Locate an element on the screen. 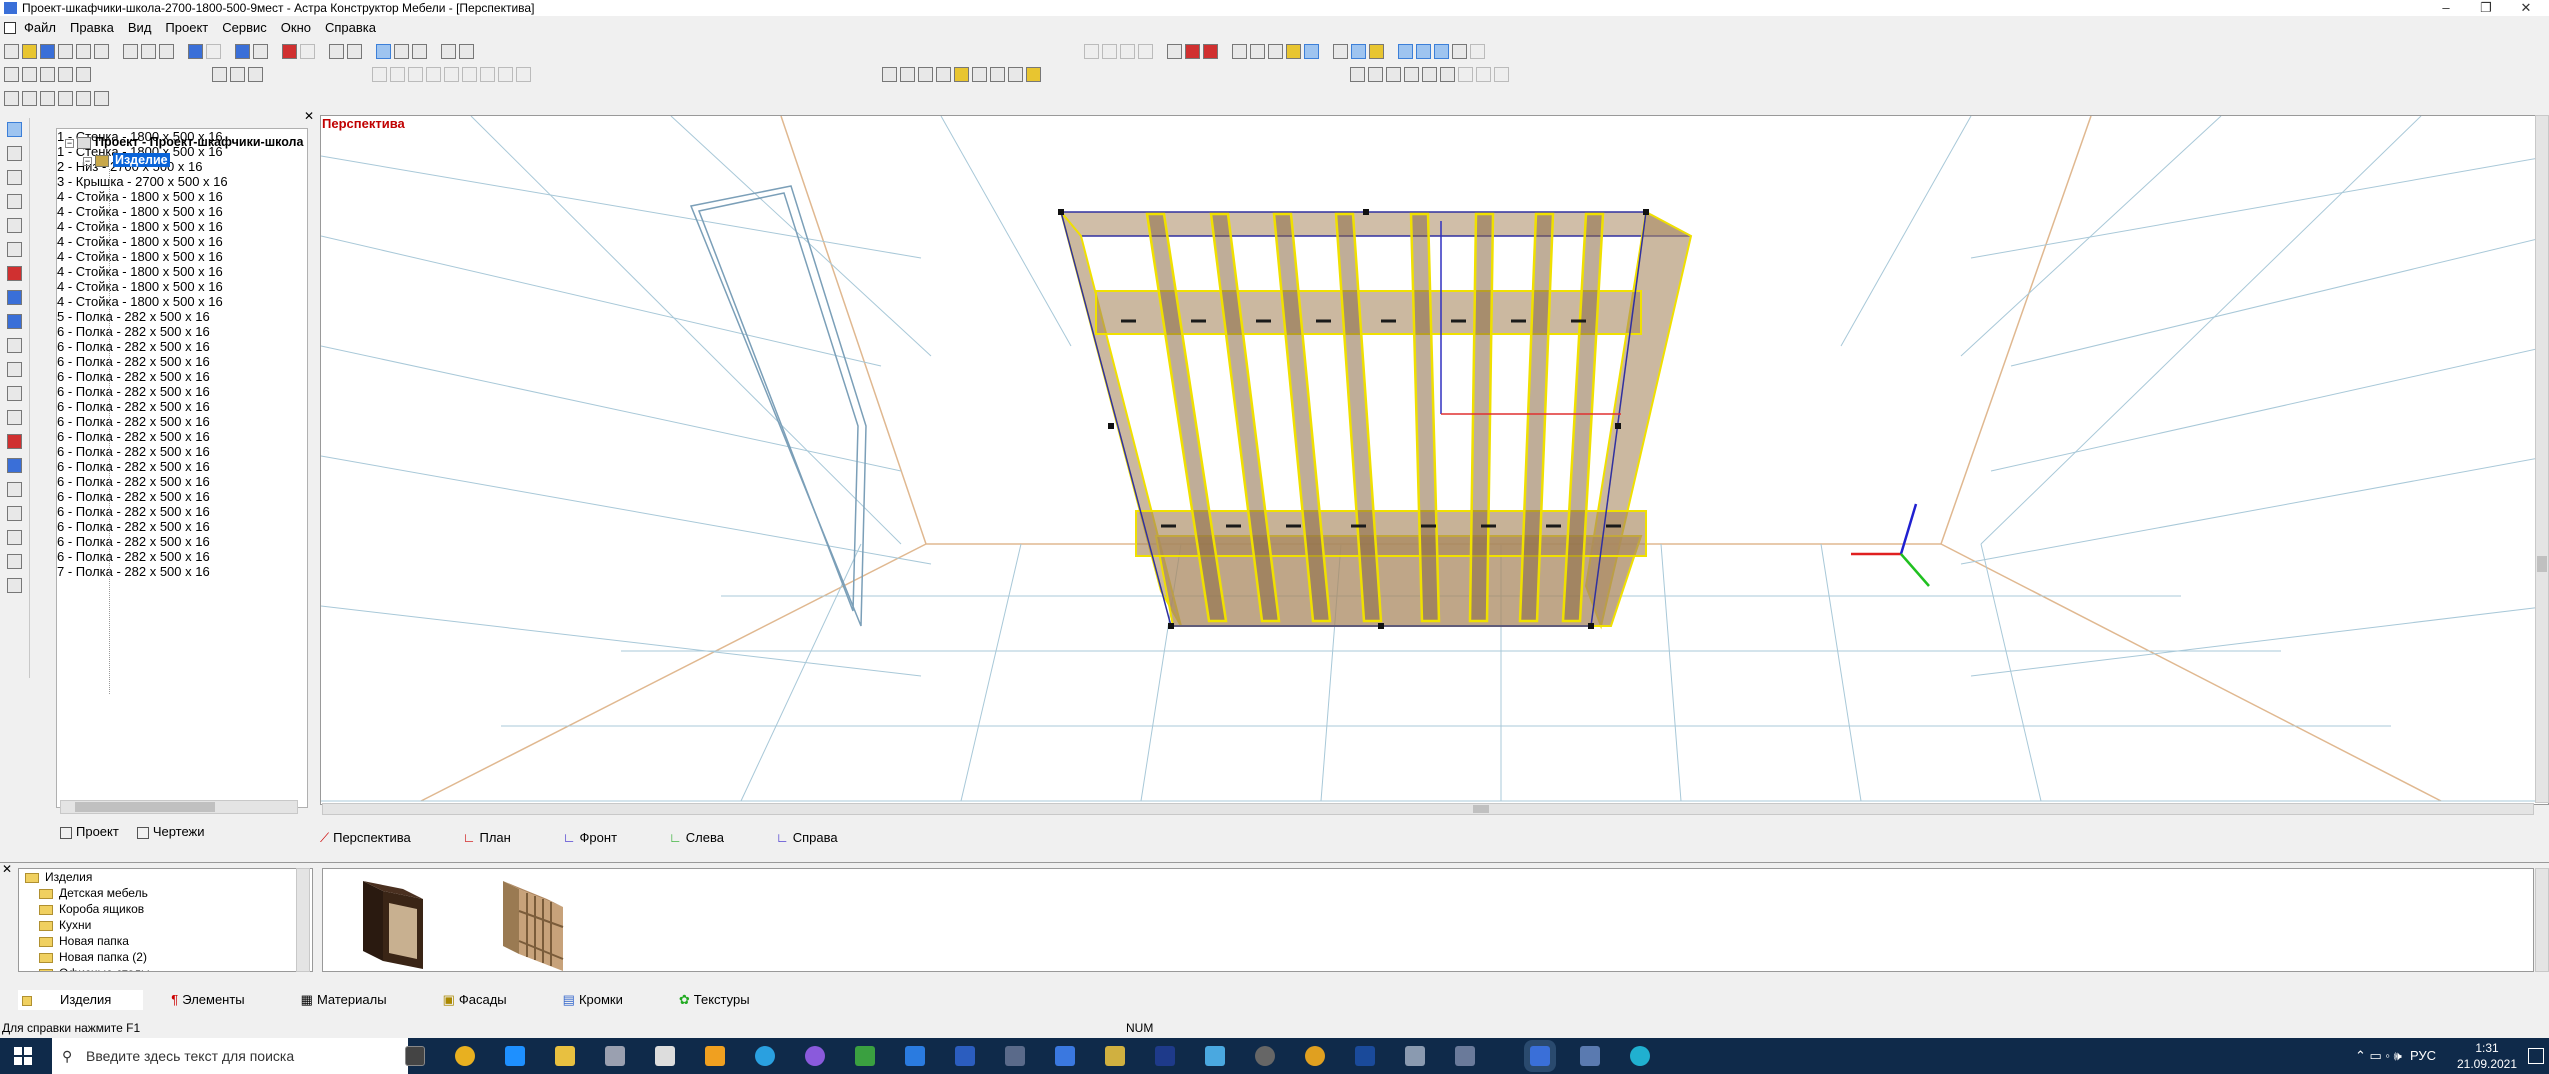  library-folder: Кухни is located at coordinates (65, 925).